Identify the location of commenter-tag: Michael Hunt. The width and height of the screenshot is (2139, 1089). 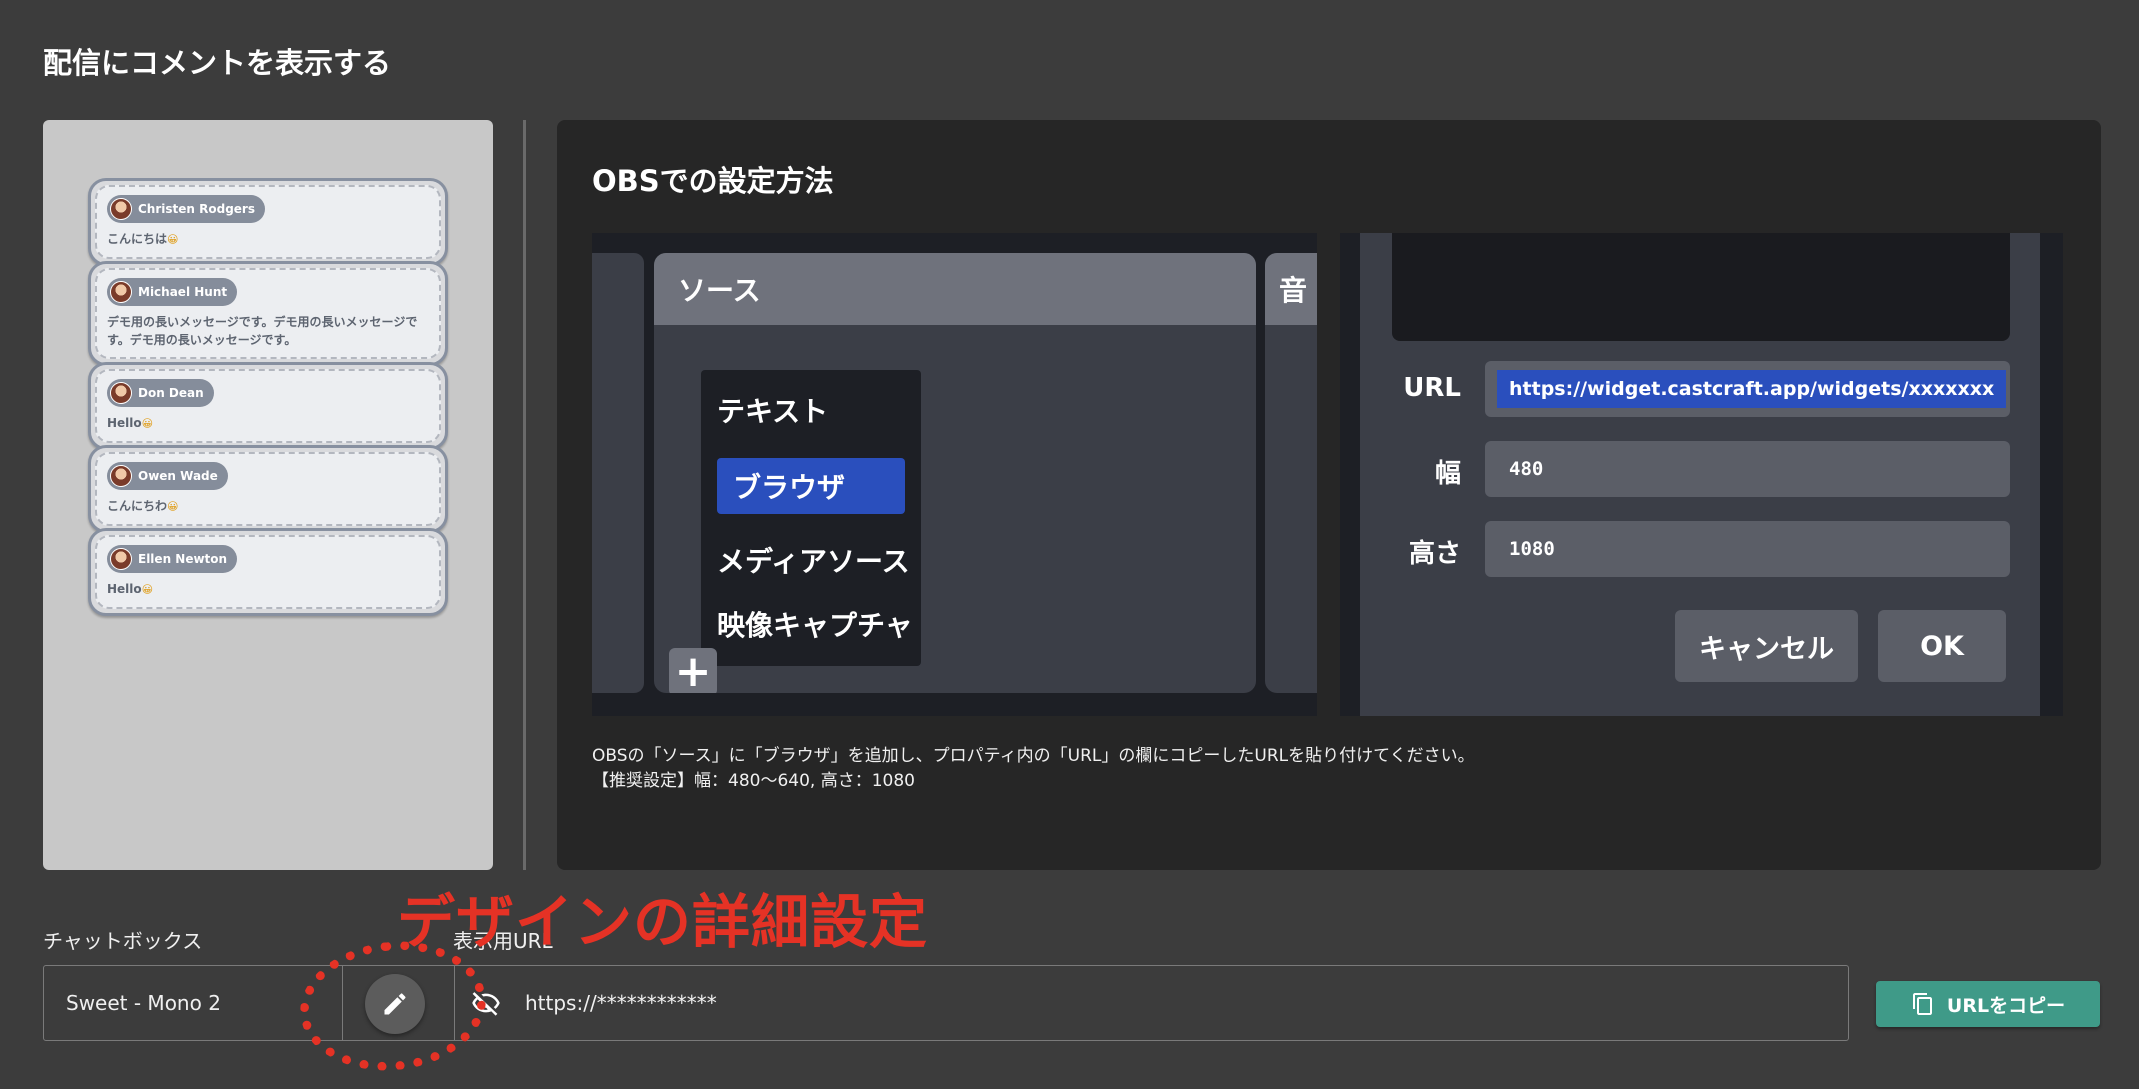
(172, 292).